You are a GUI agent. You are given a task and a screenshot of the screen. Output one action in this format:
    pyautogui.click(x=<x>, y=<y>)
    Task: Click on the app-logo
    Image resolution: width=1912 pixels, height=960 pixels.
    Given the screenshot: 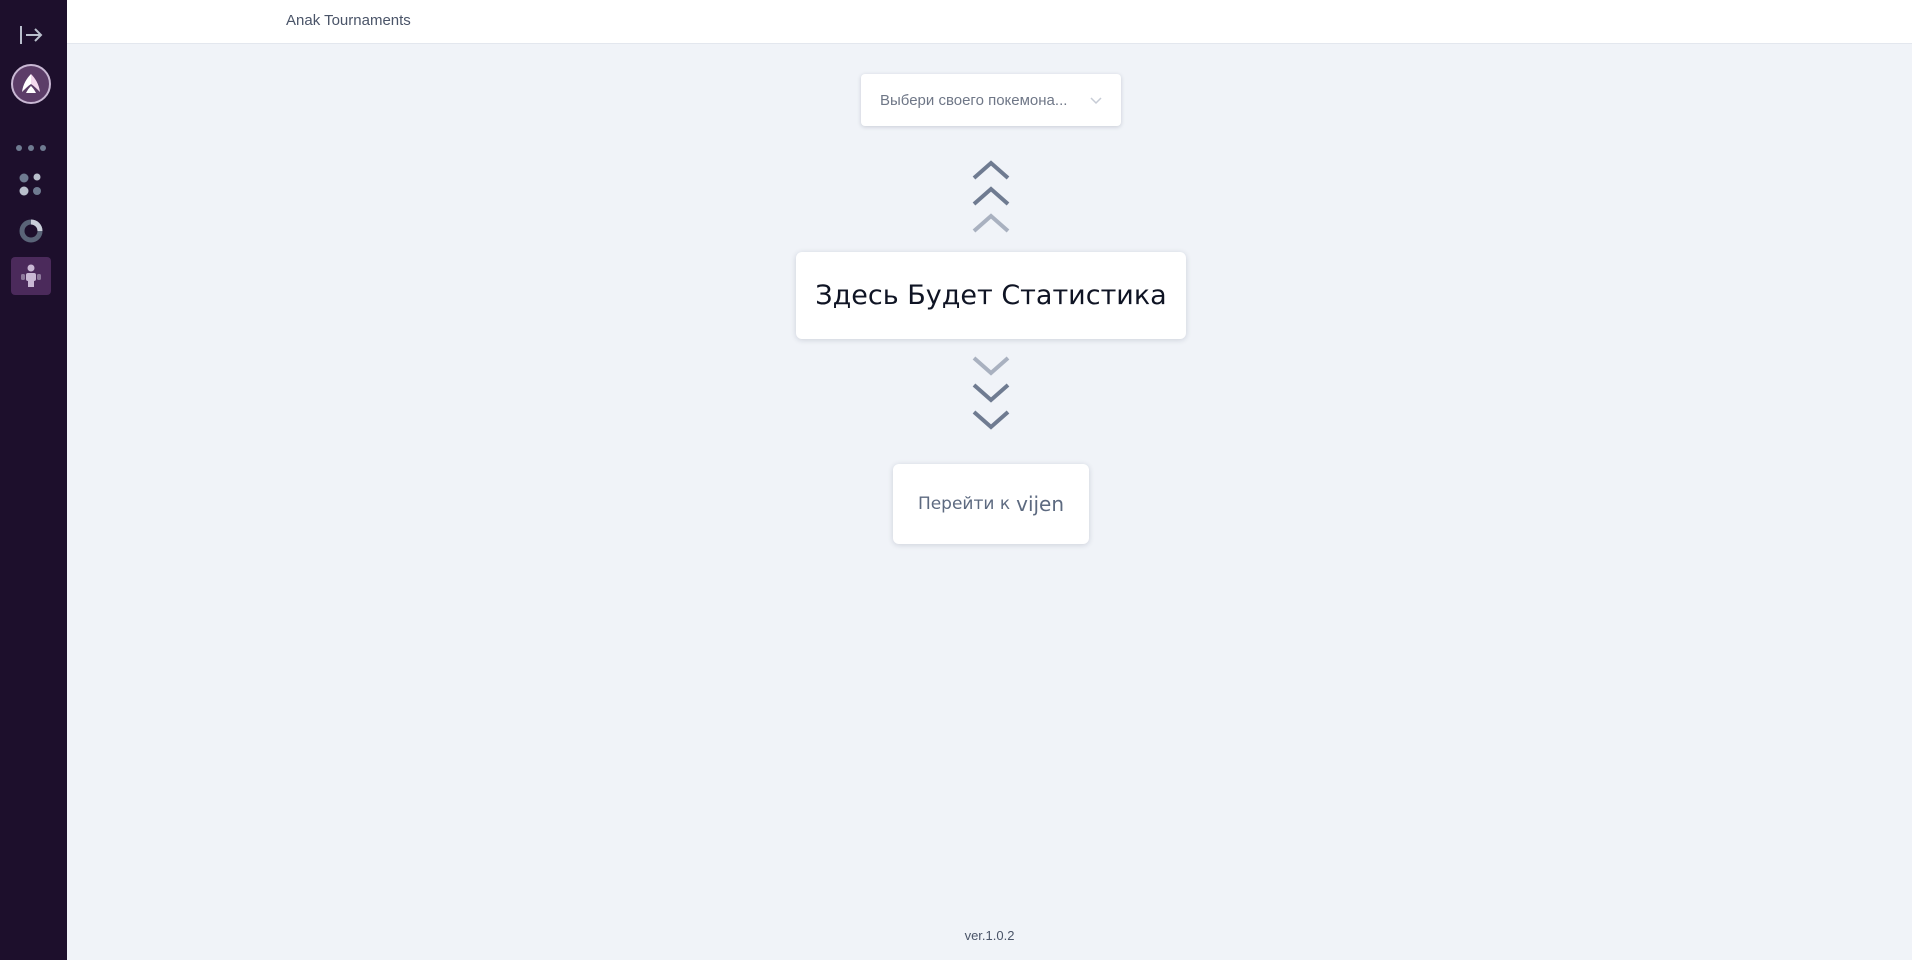 What is the action you would take?
    pyautogui.click(x=31, y=84)
    